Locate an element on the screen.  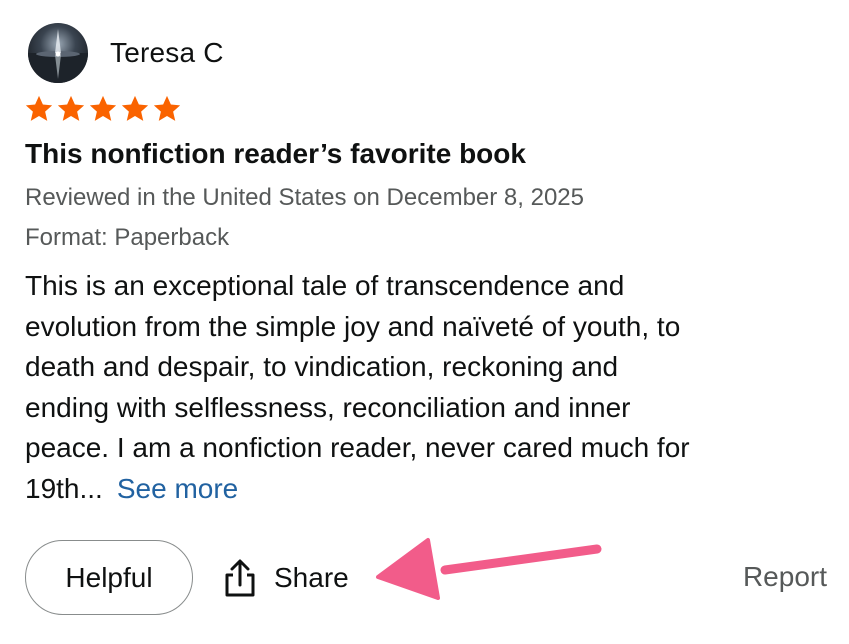
author-avatar is located at coordinates (58, 53).